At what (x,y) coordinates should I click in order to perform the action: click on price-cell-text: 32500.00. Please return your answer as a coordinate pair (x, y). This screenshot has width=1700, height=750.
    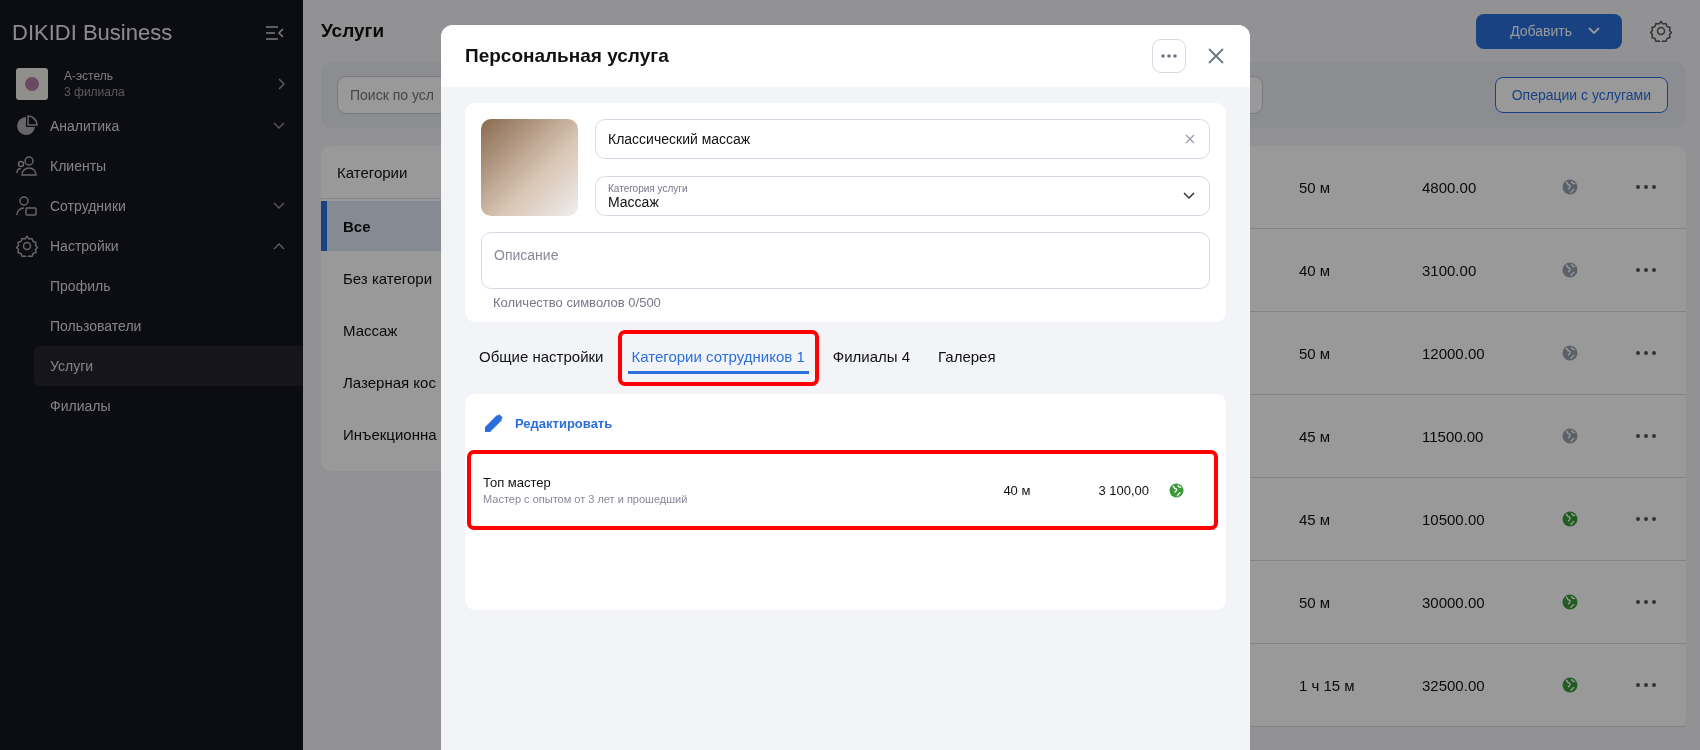
    Looking at the image, I should click on (1454, 685).